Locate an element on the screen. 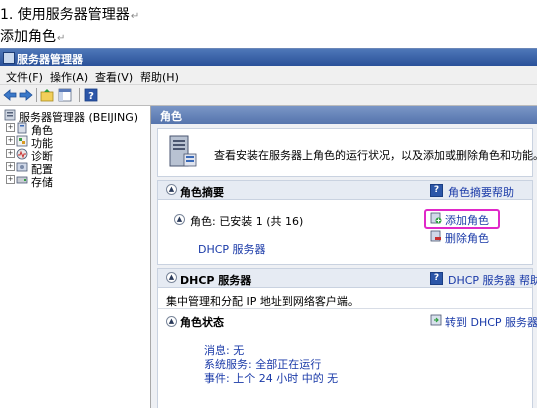  role-status-title: 角色状态 is located at coordinates (202, 322).